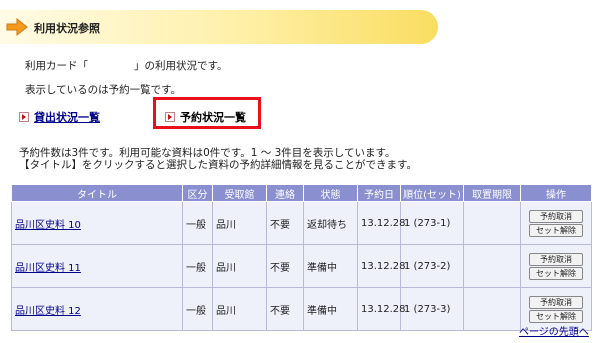 The width and height of the screenshot is (600, 343). I want to click on section-title: 利用状況参照, so click(67, 28).